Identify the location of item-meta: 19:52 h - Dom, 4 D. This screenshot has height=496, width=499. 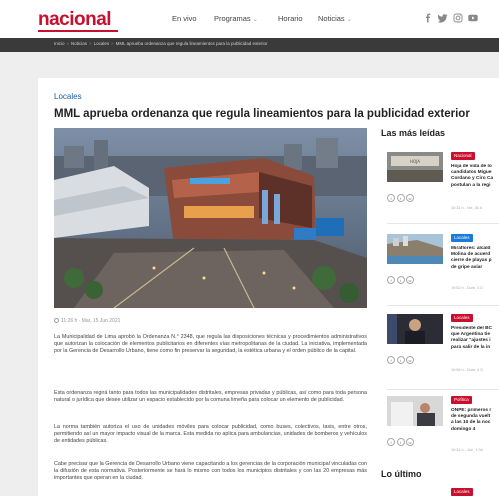
(467, 288).